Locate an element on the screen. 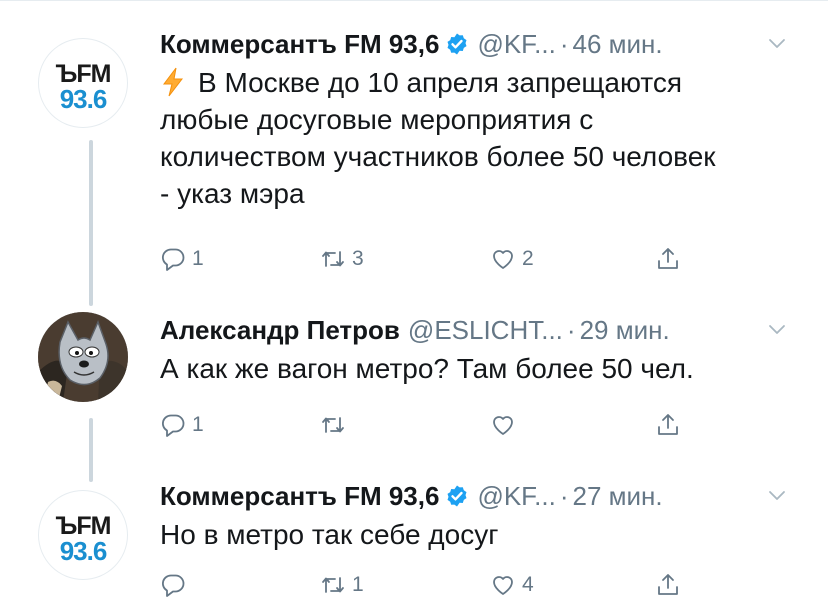  author-name: Александр Петров is located at coordinates (280, 330).